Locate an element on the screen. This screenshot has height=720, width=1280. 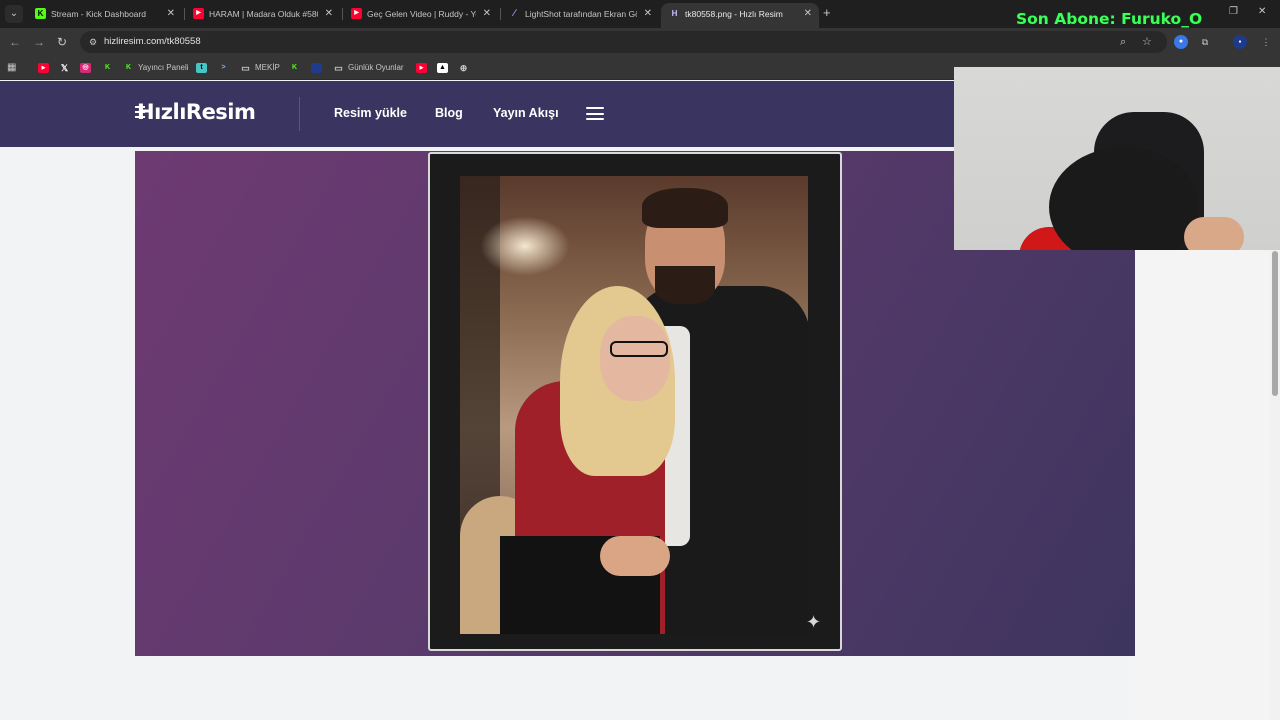
bookmark-folder-mekip: ▭ MEKİP is located at coordinates (260, 68).